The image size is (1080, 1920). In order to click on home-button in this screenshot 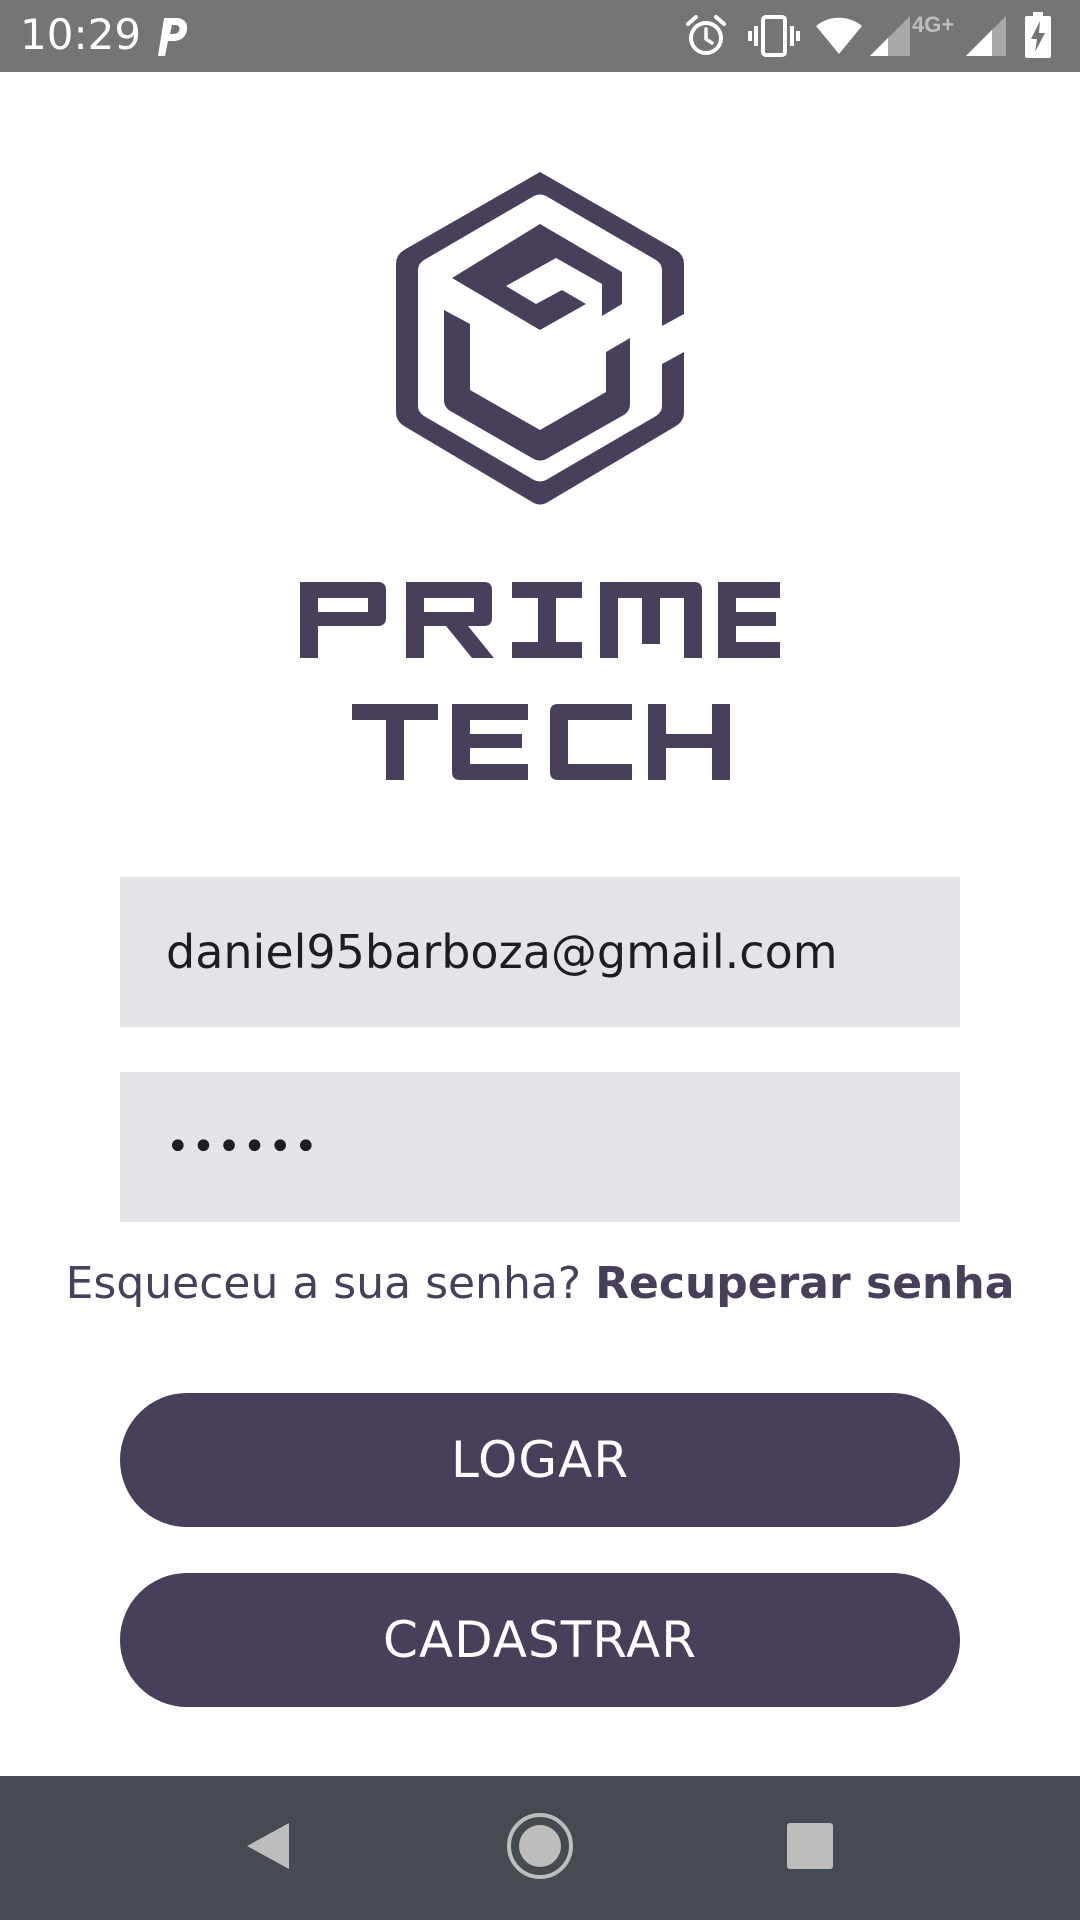, I will do `click(540, 1848)`.